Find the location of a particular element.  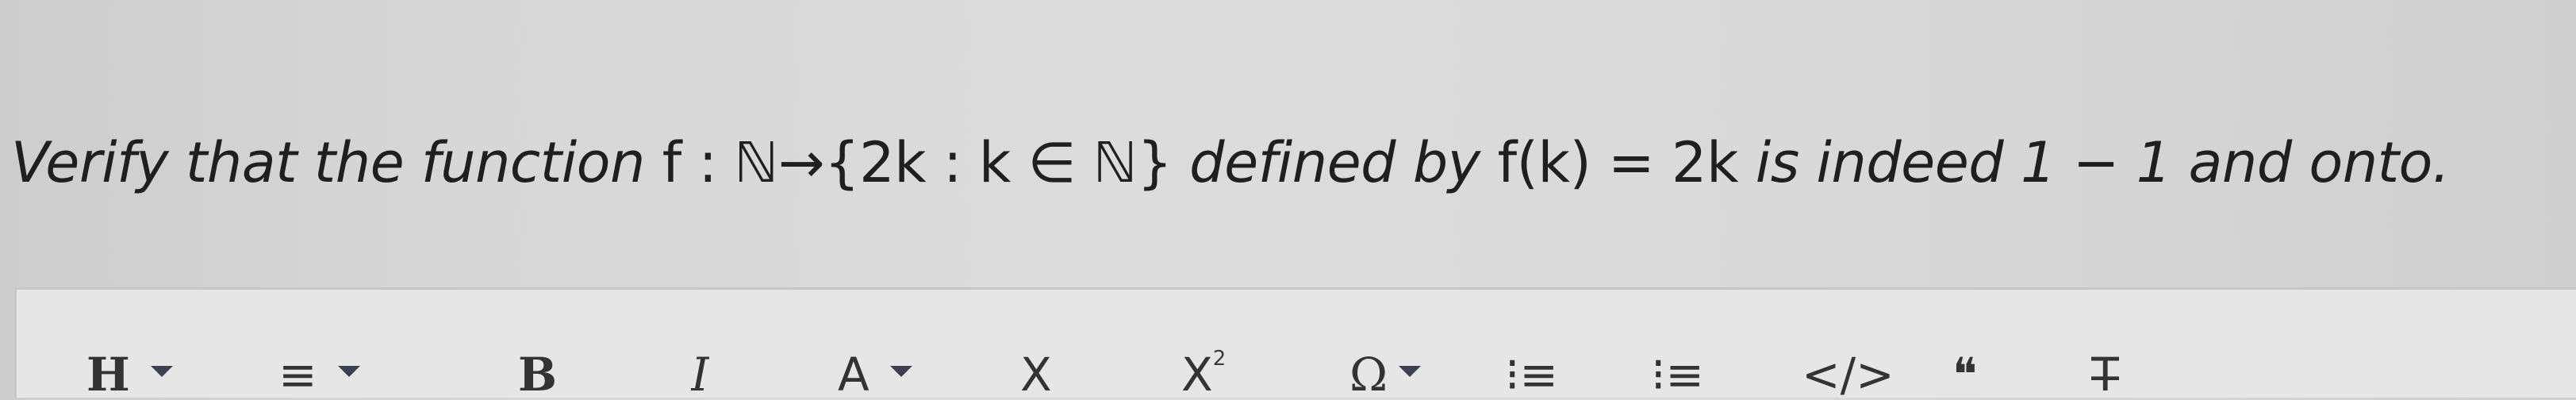

superscript-mark: 2 is located at coordinates (1219, 359).